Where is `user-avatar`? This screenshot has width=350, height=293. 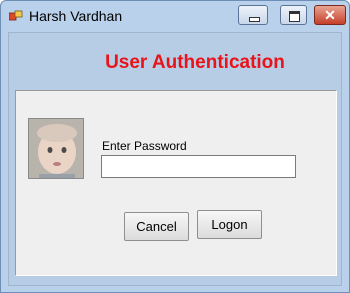 user-avatar is located at coordinates (56, 148).